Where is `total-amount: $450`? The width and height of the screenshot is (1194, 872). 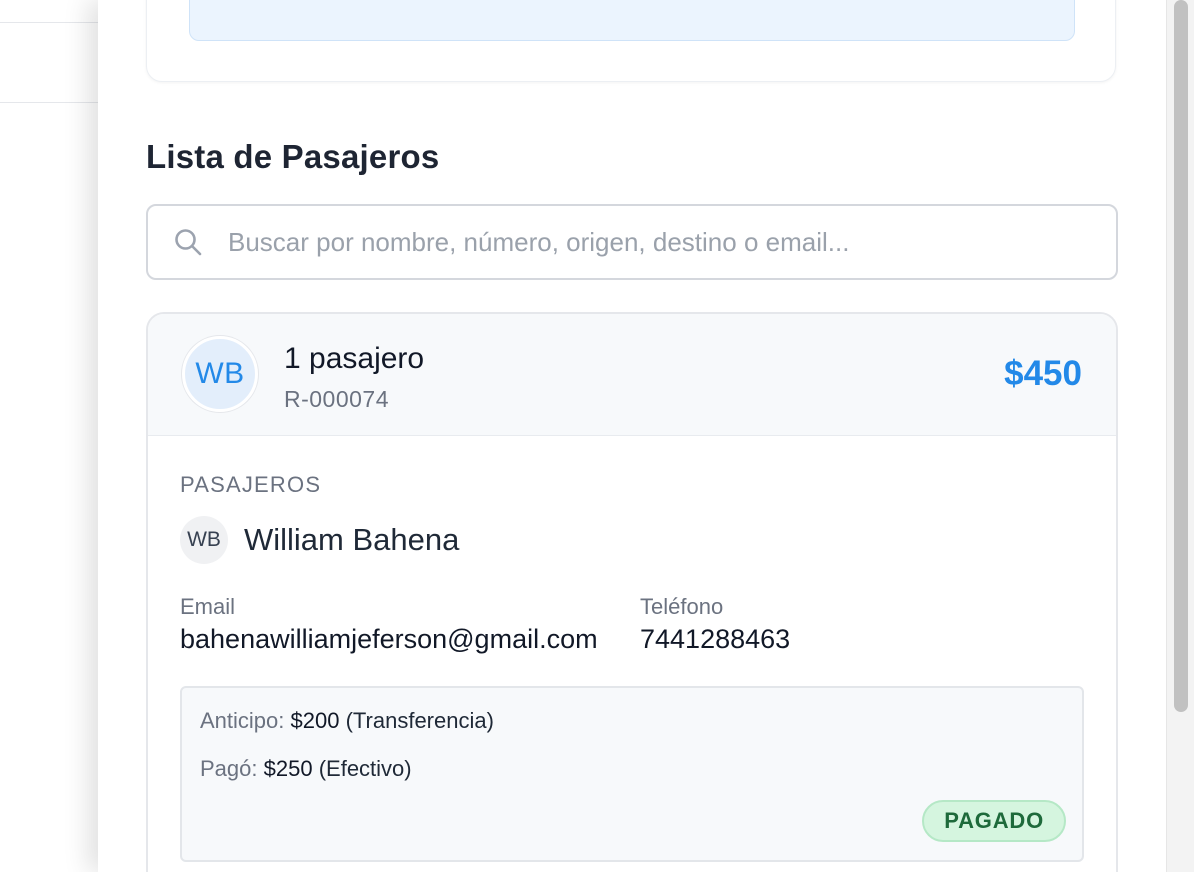 total-amount: $450 is located at coordinates (1043, 373).